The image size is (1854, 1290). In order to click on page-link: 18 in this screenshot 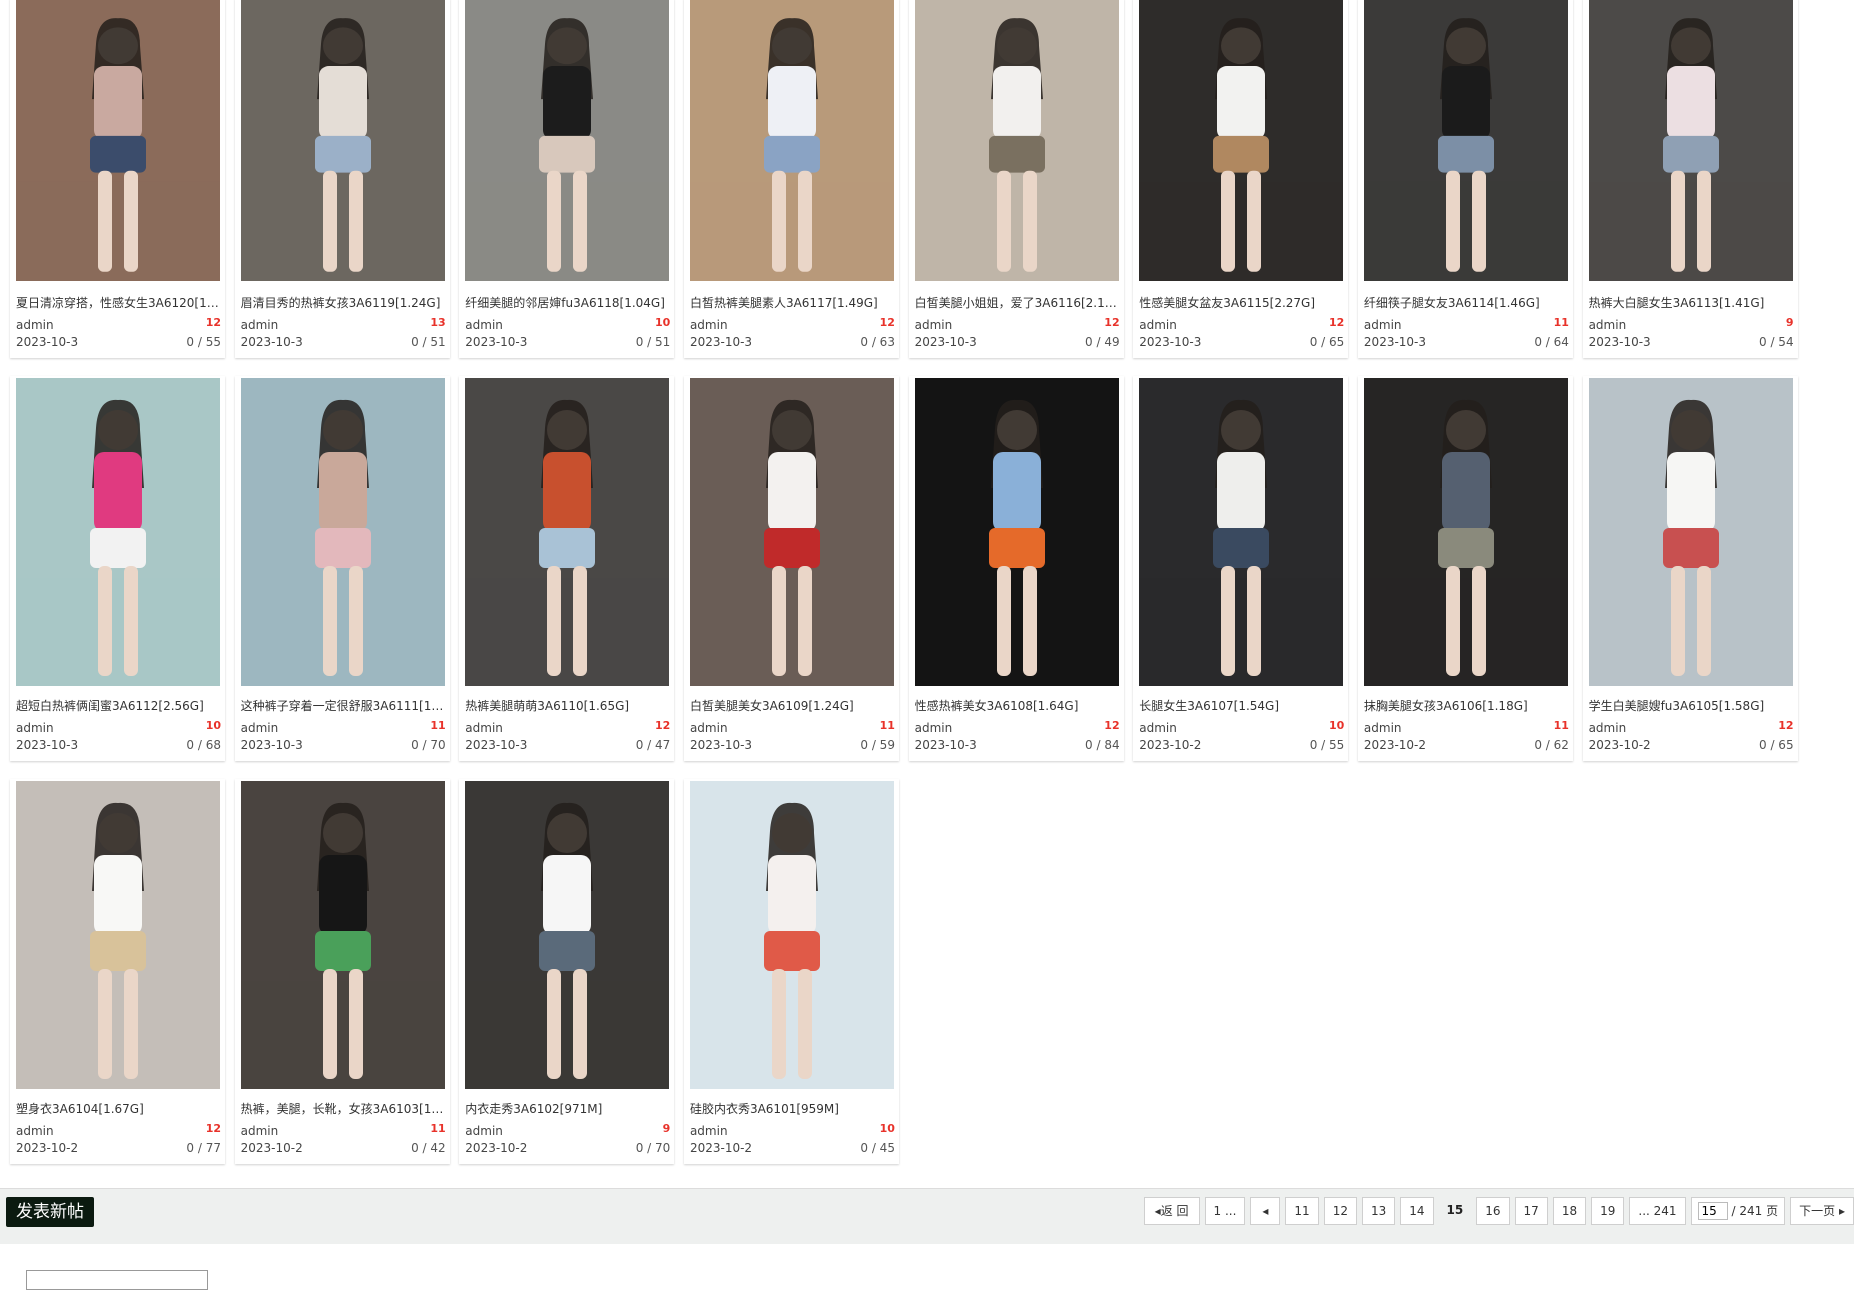, I will do `click(1569, 1211)`.